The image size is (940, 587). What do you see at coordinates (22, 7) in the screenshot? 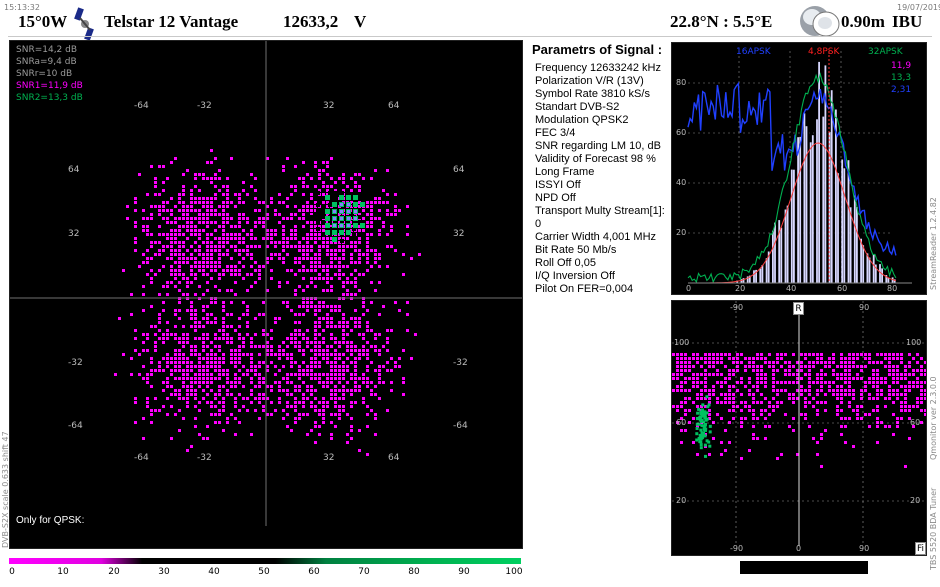
I see `clock-time: 15:13:32` at bounding box center [22, 7].